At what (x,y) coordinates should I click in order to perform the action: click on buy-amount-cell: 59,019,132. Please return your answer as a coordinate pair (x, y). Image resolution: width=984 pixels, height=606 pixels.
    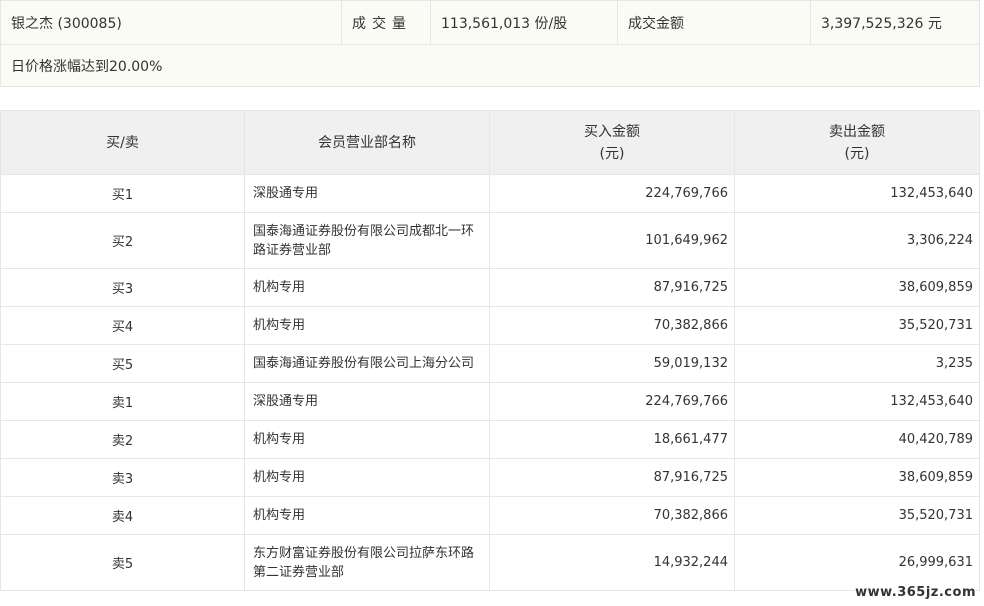
    Looking at the image, I should click on (612, 363).